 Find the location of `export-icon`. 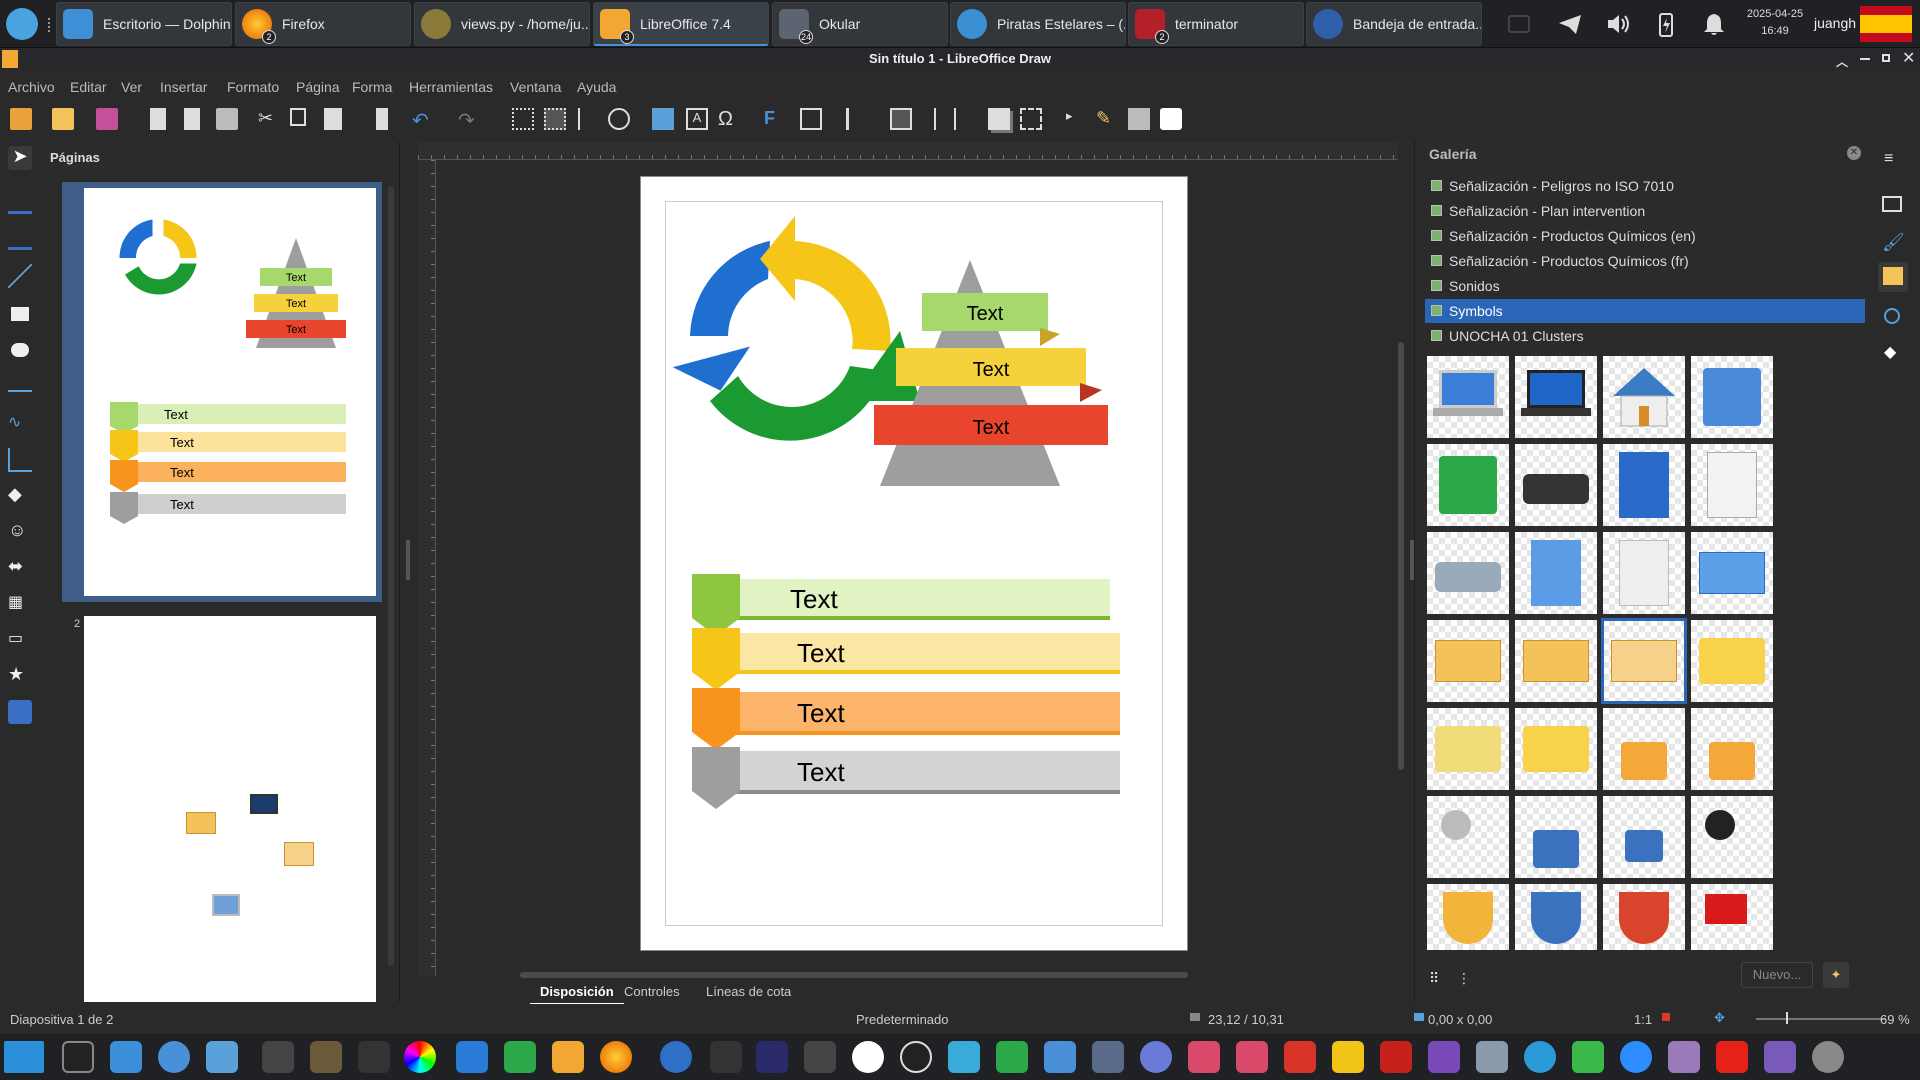

export-icon is located at coordinates (158, 119).